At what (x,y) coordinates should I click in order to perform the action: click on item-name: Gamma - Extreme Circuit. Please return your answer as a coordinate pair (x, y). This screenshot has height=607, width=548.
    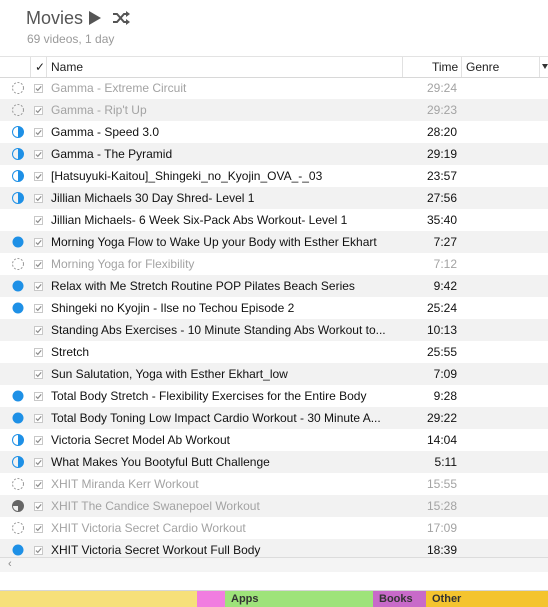
    Looking at the image, I should click on (119, 88).